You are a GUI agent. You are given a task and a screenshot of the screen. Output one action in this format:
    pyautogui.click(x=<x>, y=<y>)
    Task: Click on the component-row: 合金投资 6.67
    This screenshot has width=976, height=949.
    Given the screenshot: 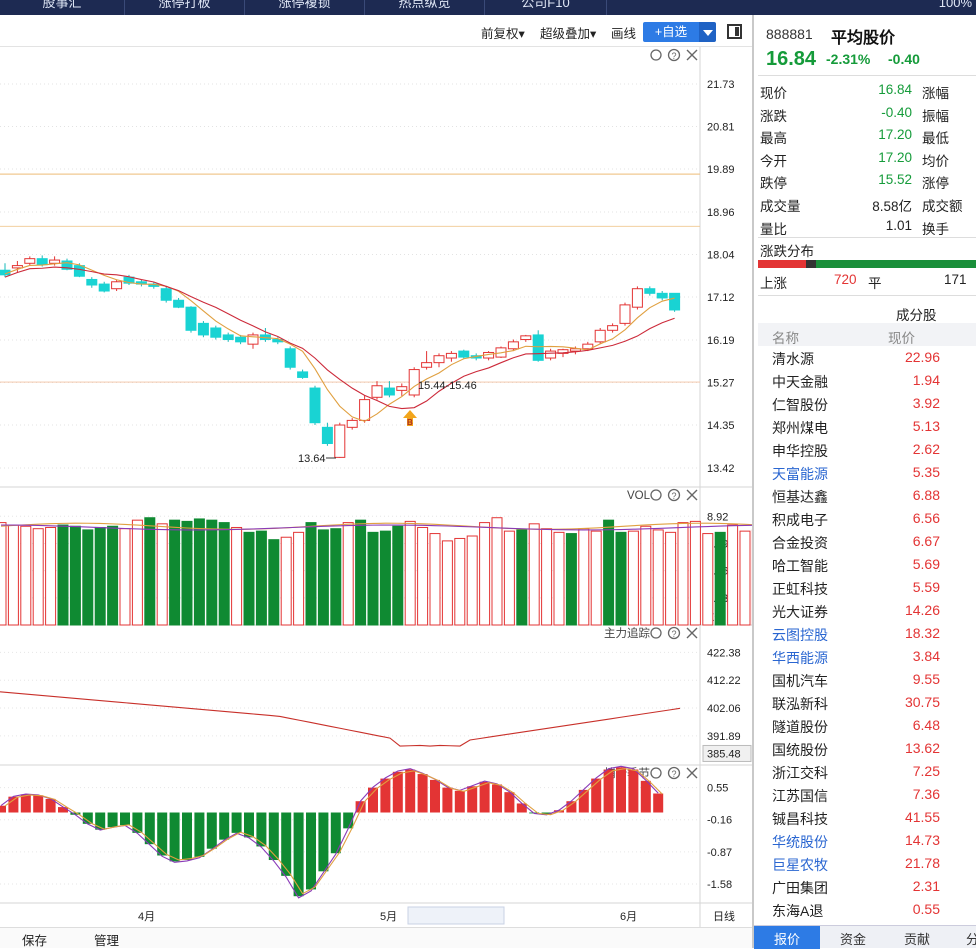 What is the action you would take?
    pyautogui.click(x=867, y=541)
    